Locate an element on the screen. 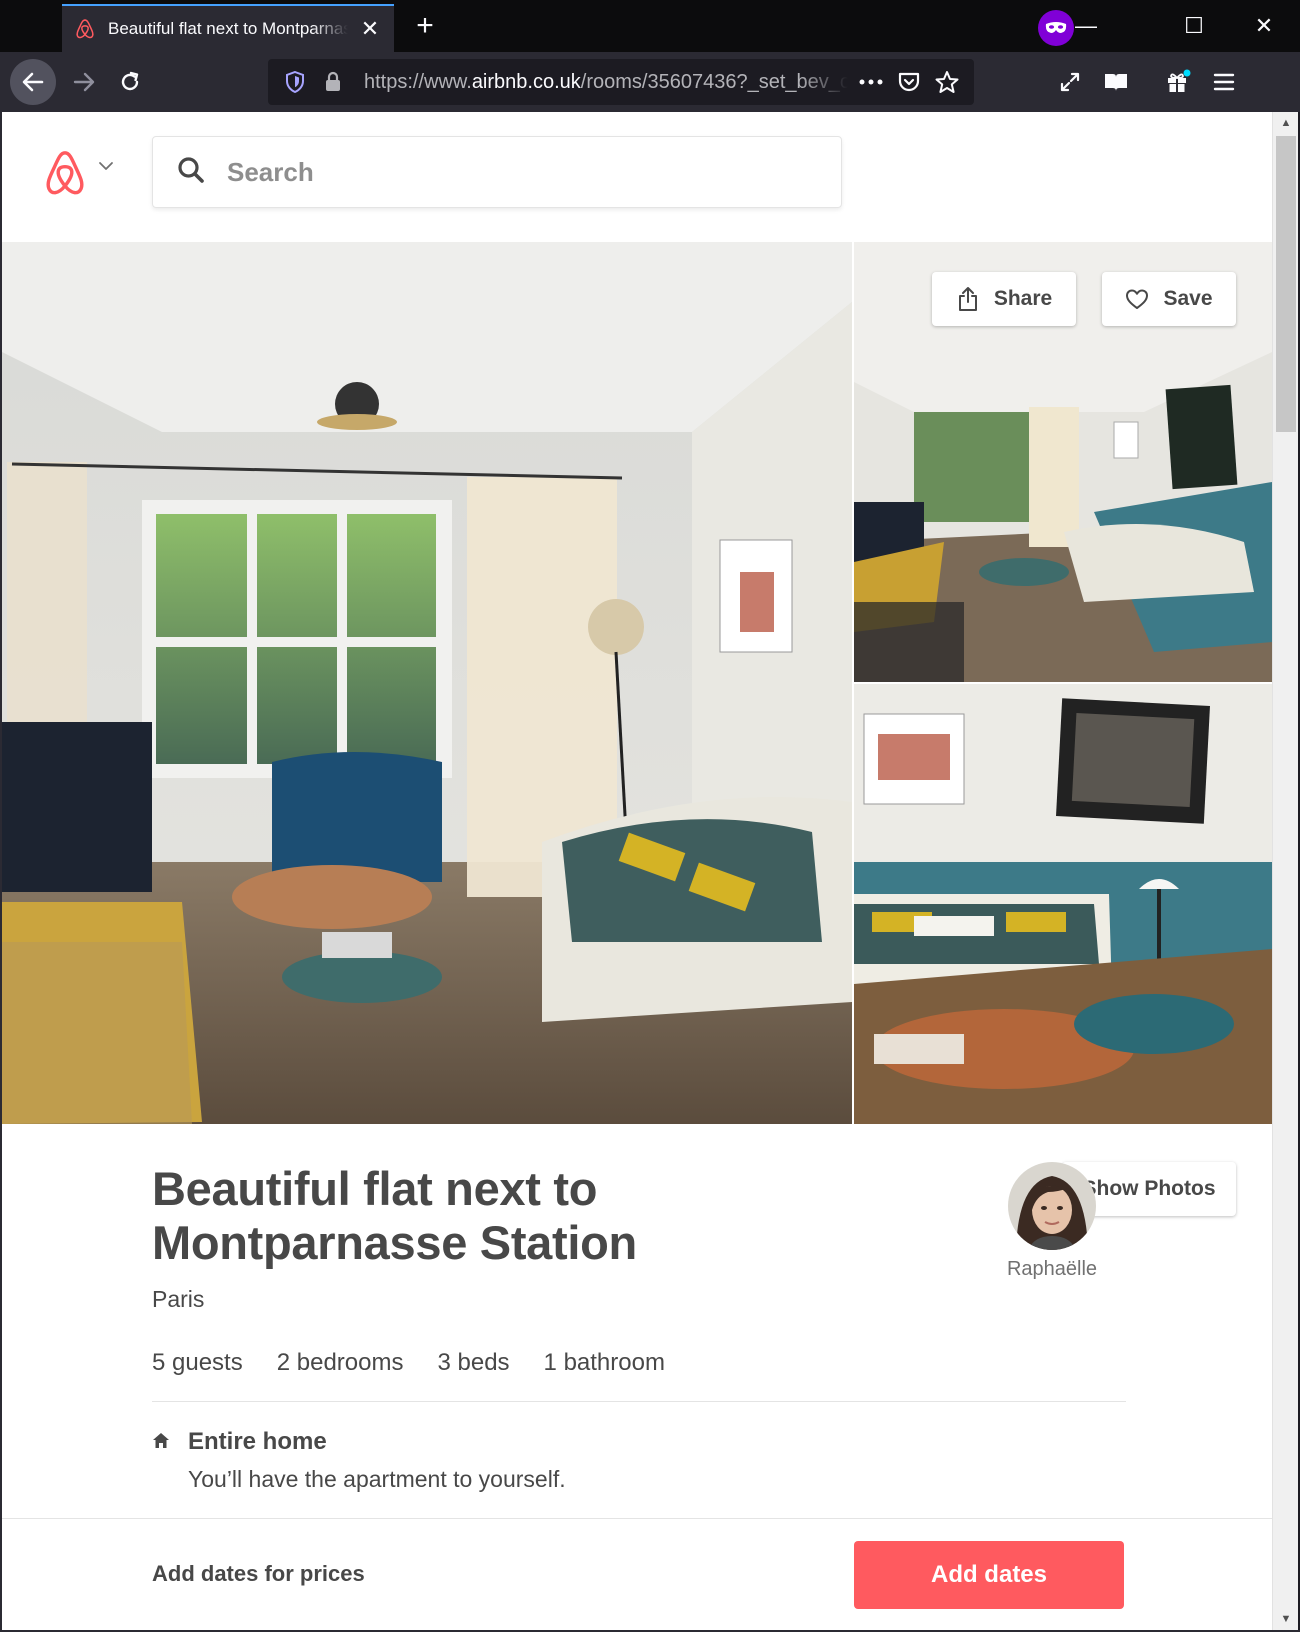 This screenshot has width=1300, height=1632. minimize-icon: — is located at coordinates (1086, 26).